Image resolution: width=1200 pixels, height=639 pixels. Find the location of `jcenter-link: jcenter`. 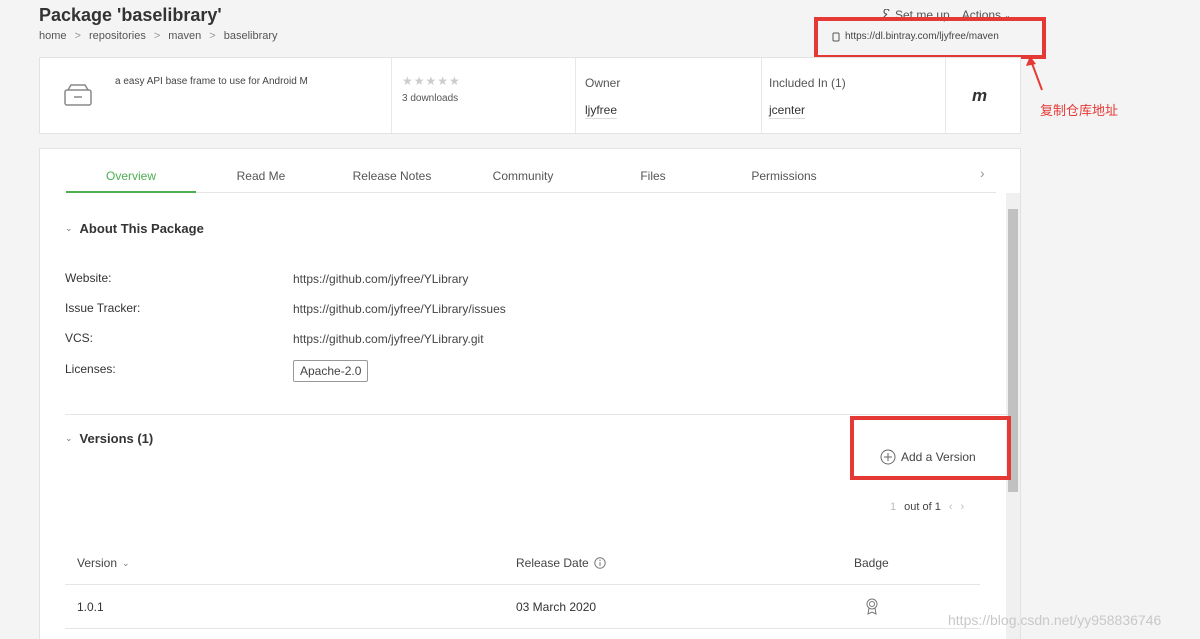

jcenter-link: jcenter is located at coordinates (787, 111).